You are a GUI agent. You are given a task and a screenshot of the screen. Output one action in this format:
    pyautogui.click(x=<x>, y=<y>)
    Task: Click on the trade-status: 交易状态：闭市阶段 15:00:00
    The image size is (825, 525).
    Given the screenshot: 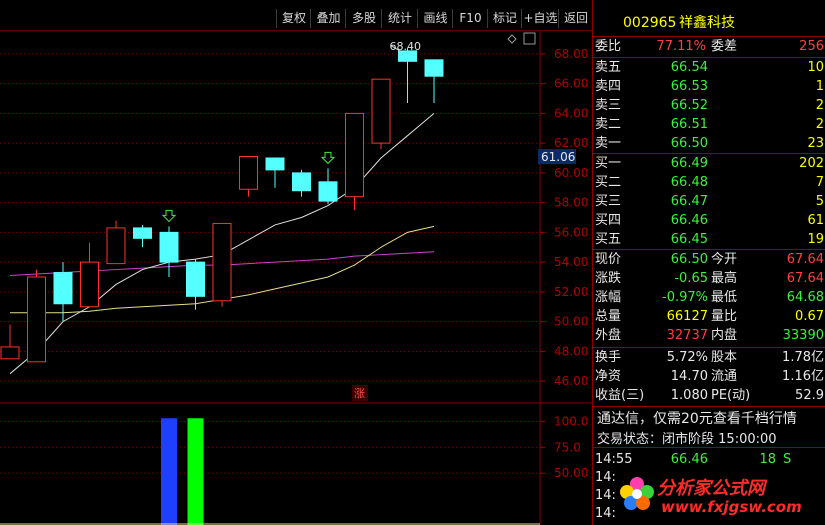 What is the action you would take?
    pyautogui.click(x=687, y=437)
    